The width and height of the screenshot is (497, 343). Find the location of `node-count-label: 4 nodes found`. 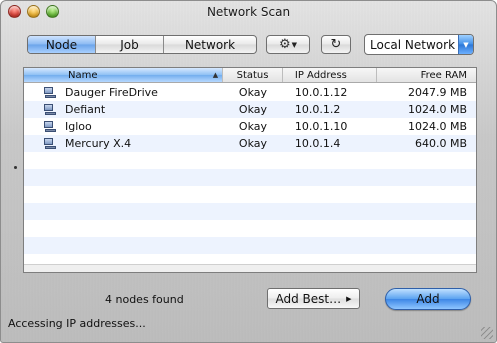

node-count-label: 4 nodes found is located at coordinates (144, 299).